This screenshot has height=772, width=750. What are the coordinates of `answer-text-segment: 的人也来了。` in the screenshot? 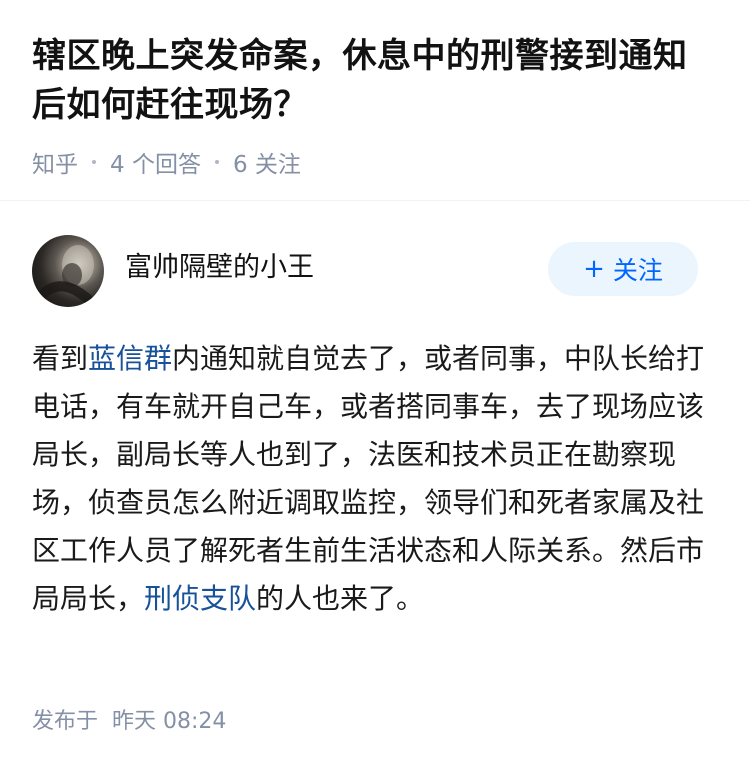 It's located at (340, 598).